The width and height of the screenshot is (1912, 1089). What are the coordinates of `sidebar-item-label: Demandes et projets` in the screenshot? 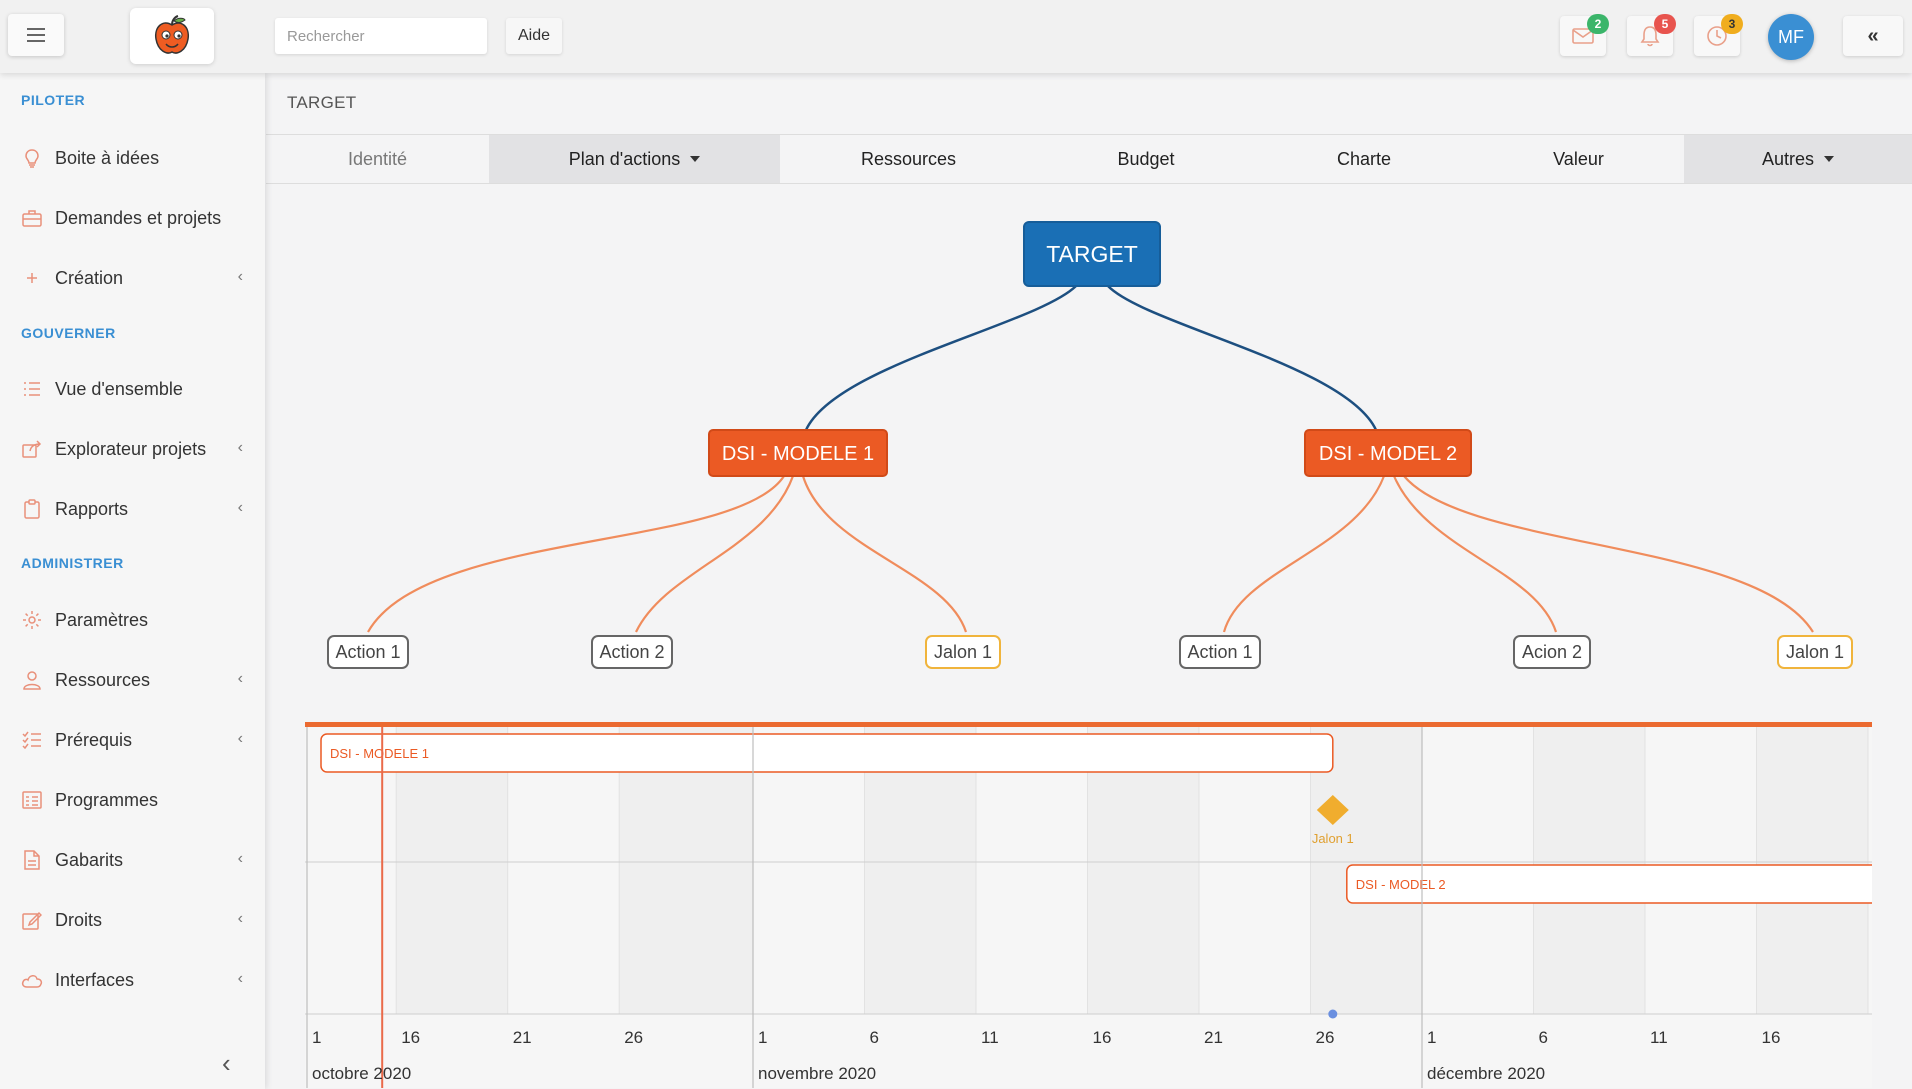 It's located at (138, 217).